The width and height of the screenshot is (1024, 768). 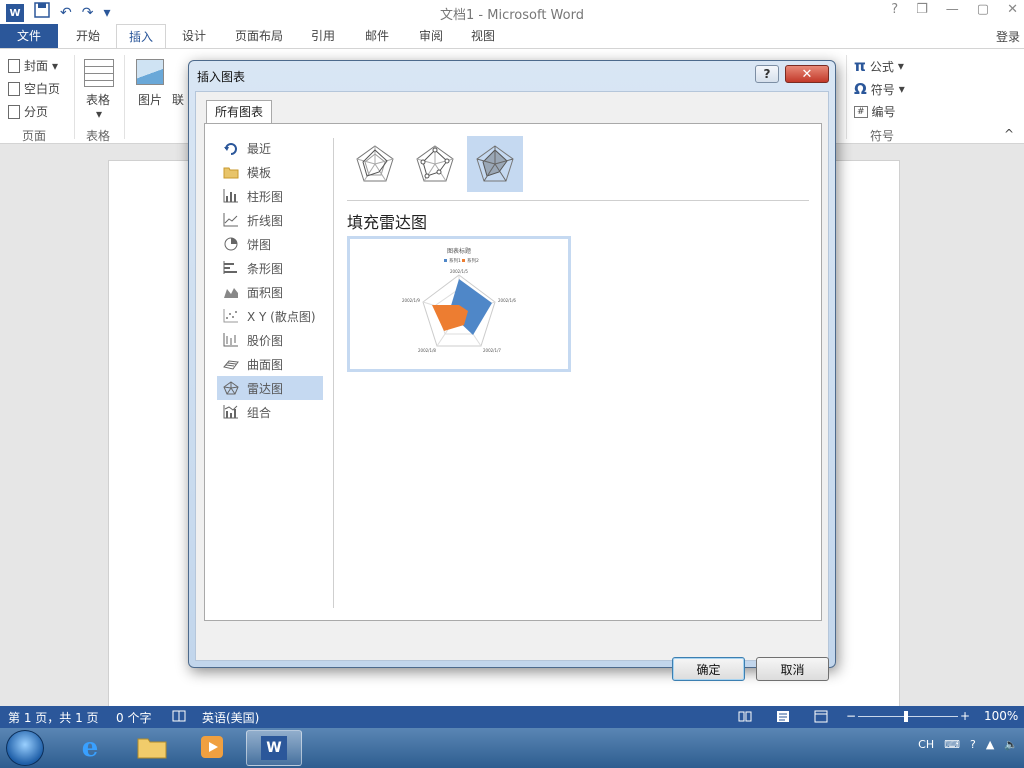 I want to click on help-tray-icon: ?, so click(x=973, y=744).